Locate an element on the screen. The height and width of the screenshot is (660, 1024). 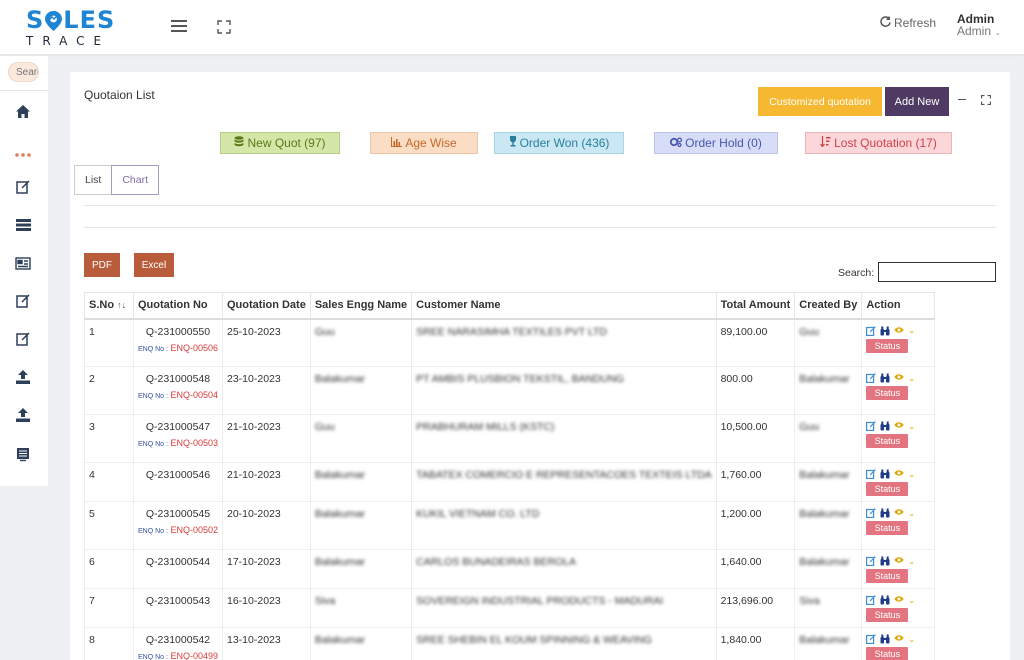
more-dots-icon is located at coordinates (23, 155).